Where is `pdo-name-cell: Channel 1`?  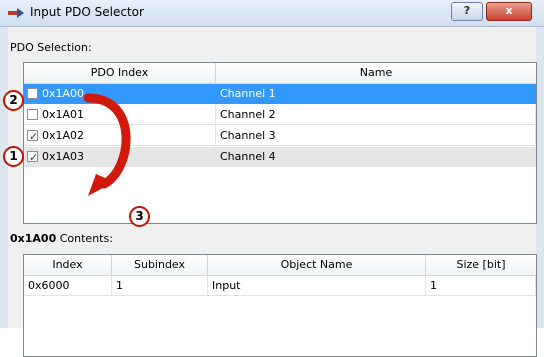 pdo-name-cell: Channel 1 is located at coordinates (376, 94).